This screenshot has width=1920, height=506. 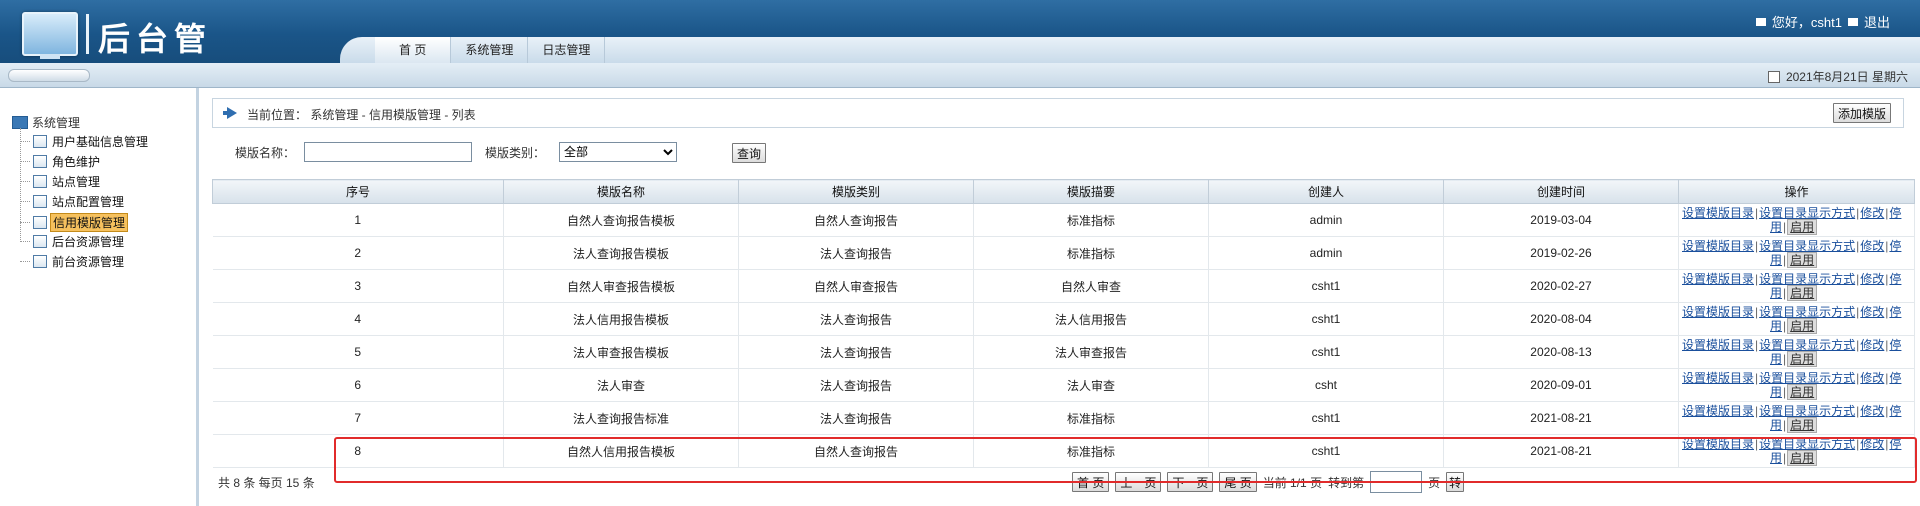 I want to click on sidebar-item-backend-resource: 后台资源管理, so click(x=73, y=241).